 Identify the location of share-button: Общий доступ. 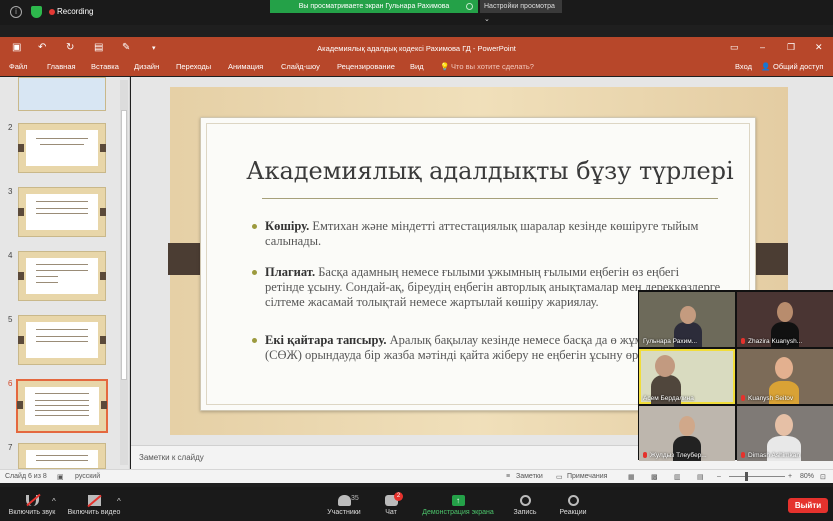
(798, 66).